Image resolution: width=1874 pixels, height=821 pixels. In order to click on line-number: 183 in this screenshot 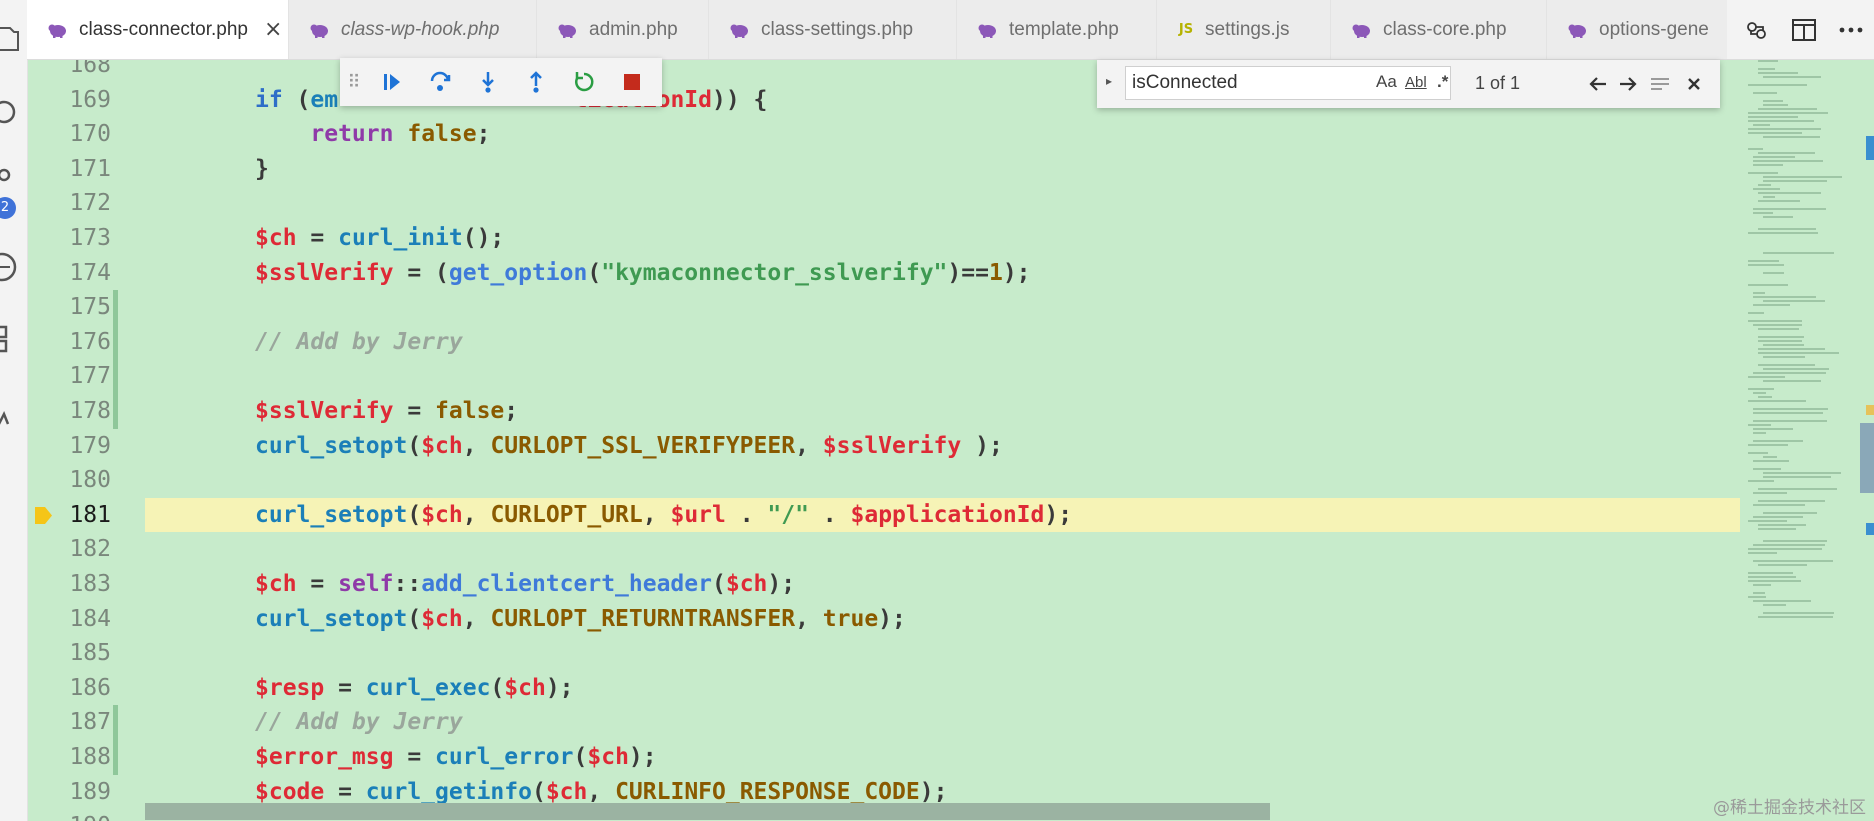, I will do `click(90, 584)`.